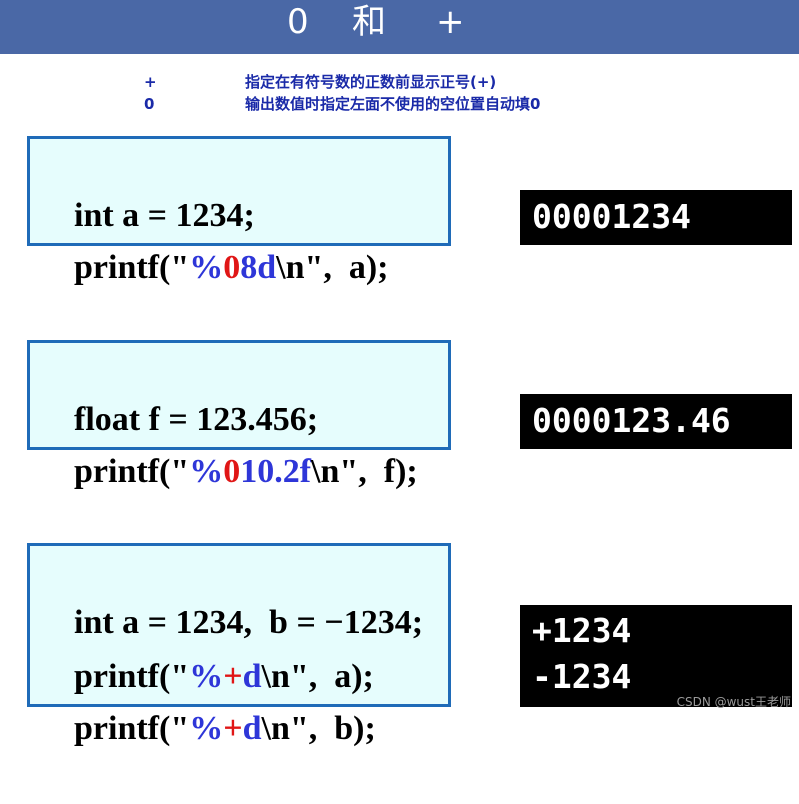 Image resolution: width=799 pixels, height=804 pixels. Describe the element at coordinates (150, 82) in the screenshot. I see `legend-flag: +` at that location.